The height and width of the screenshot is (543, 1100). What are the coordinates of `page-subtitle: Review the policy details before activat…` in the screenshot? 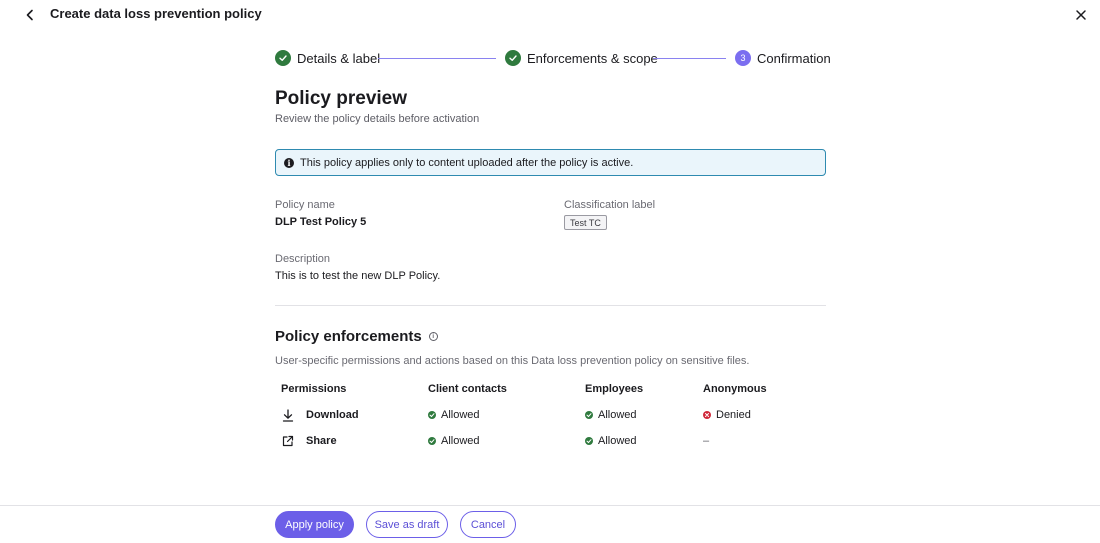 It's located at (377, 119).